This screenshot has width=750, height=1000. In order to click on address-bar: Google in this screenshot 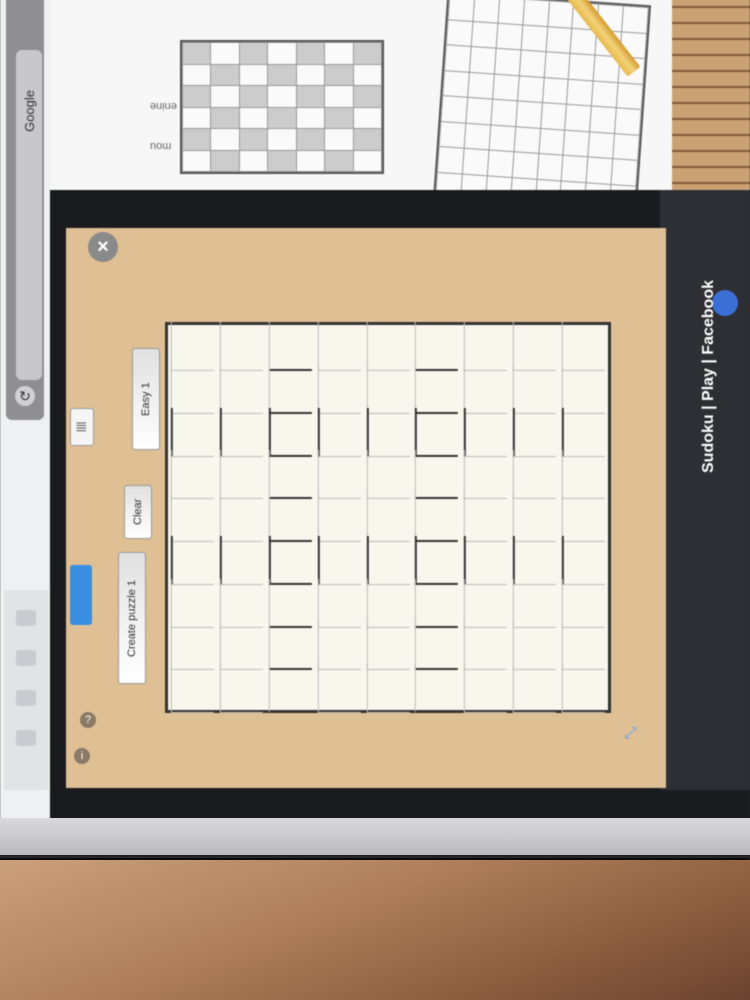, I will do `click(29, 215)`.